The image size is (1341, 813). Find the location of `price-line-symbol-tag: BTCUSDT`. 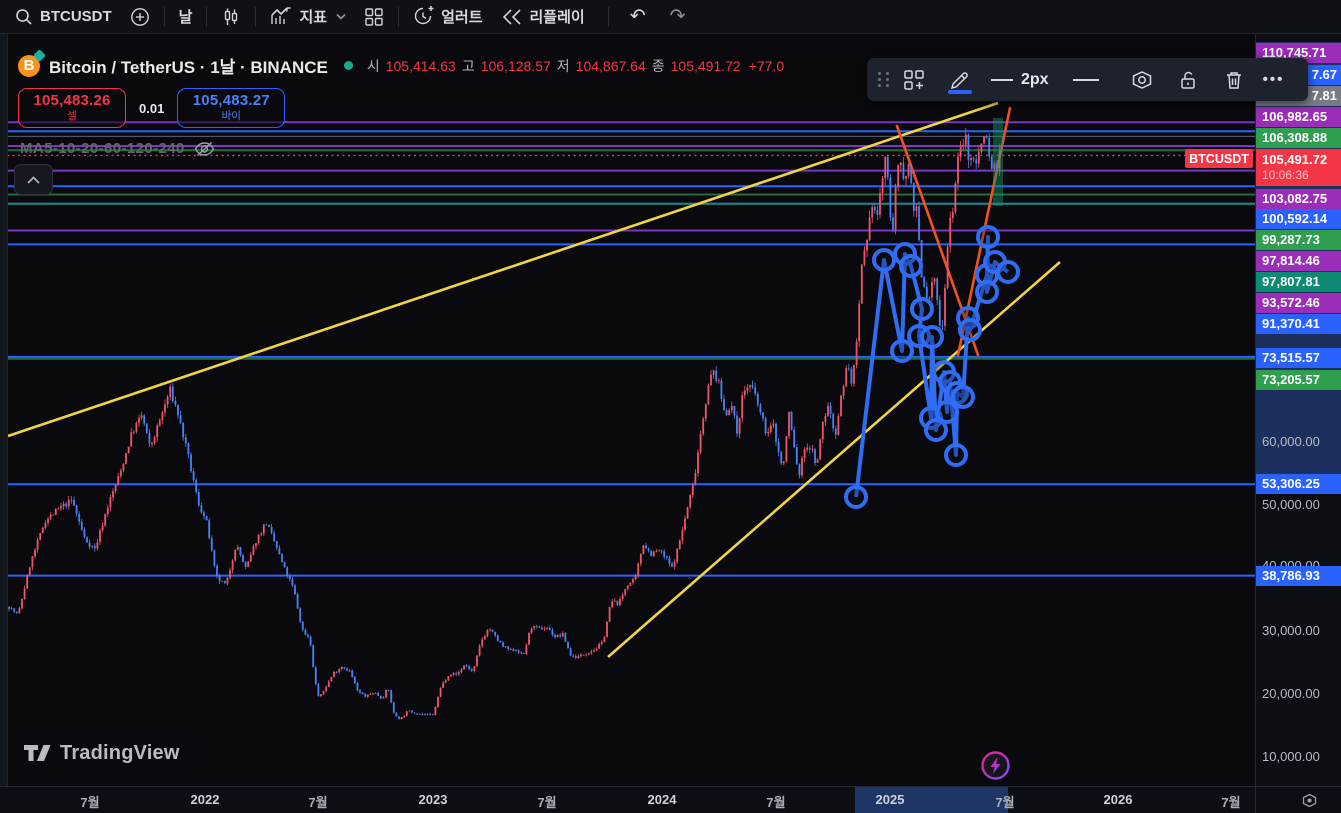

price-line-symbol-tag: BTCUSDT is located at coordinates (1219, 158).